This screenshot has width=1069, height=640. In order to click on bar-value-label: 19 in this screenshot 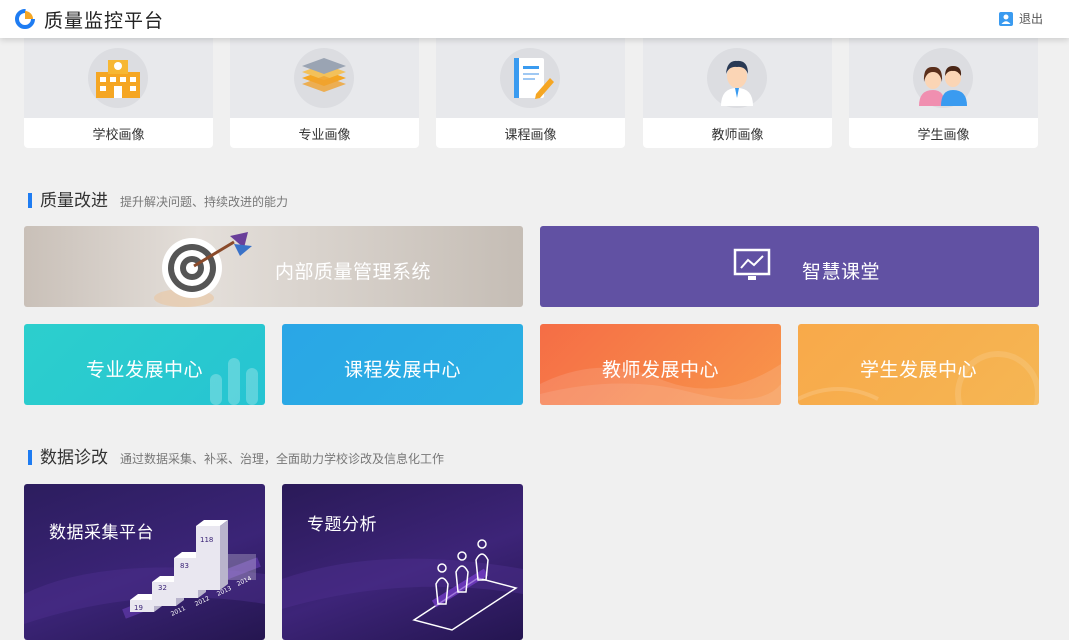, I will do `click(138, 608)`.